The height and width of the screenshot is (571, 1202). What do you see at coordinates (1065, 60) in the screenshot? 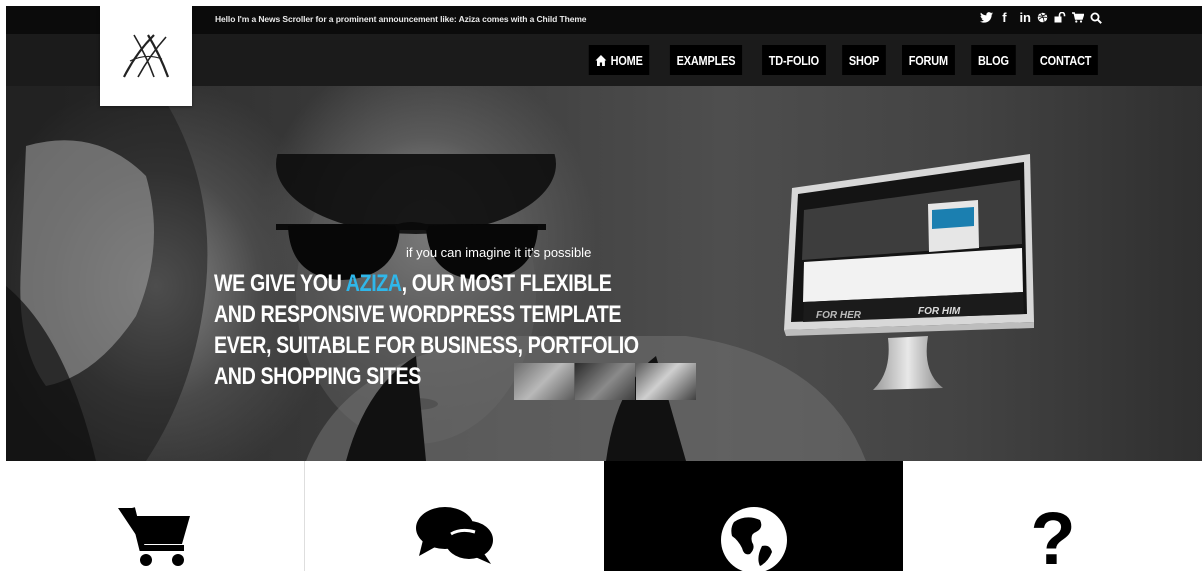
I see `nav-item-contact: CONTACT` at bounding box center [1065, 60].